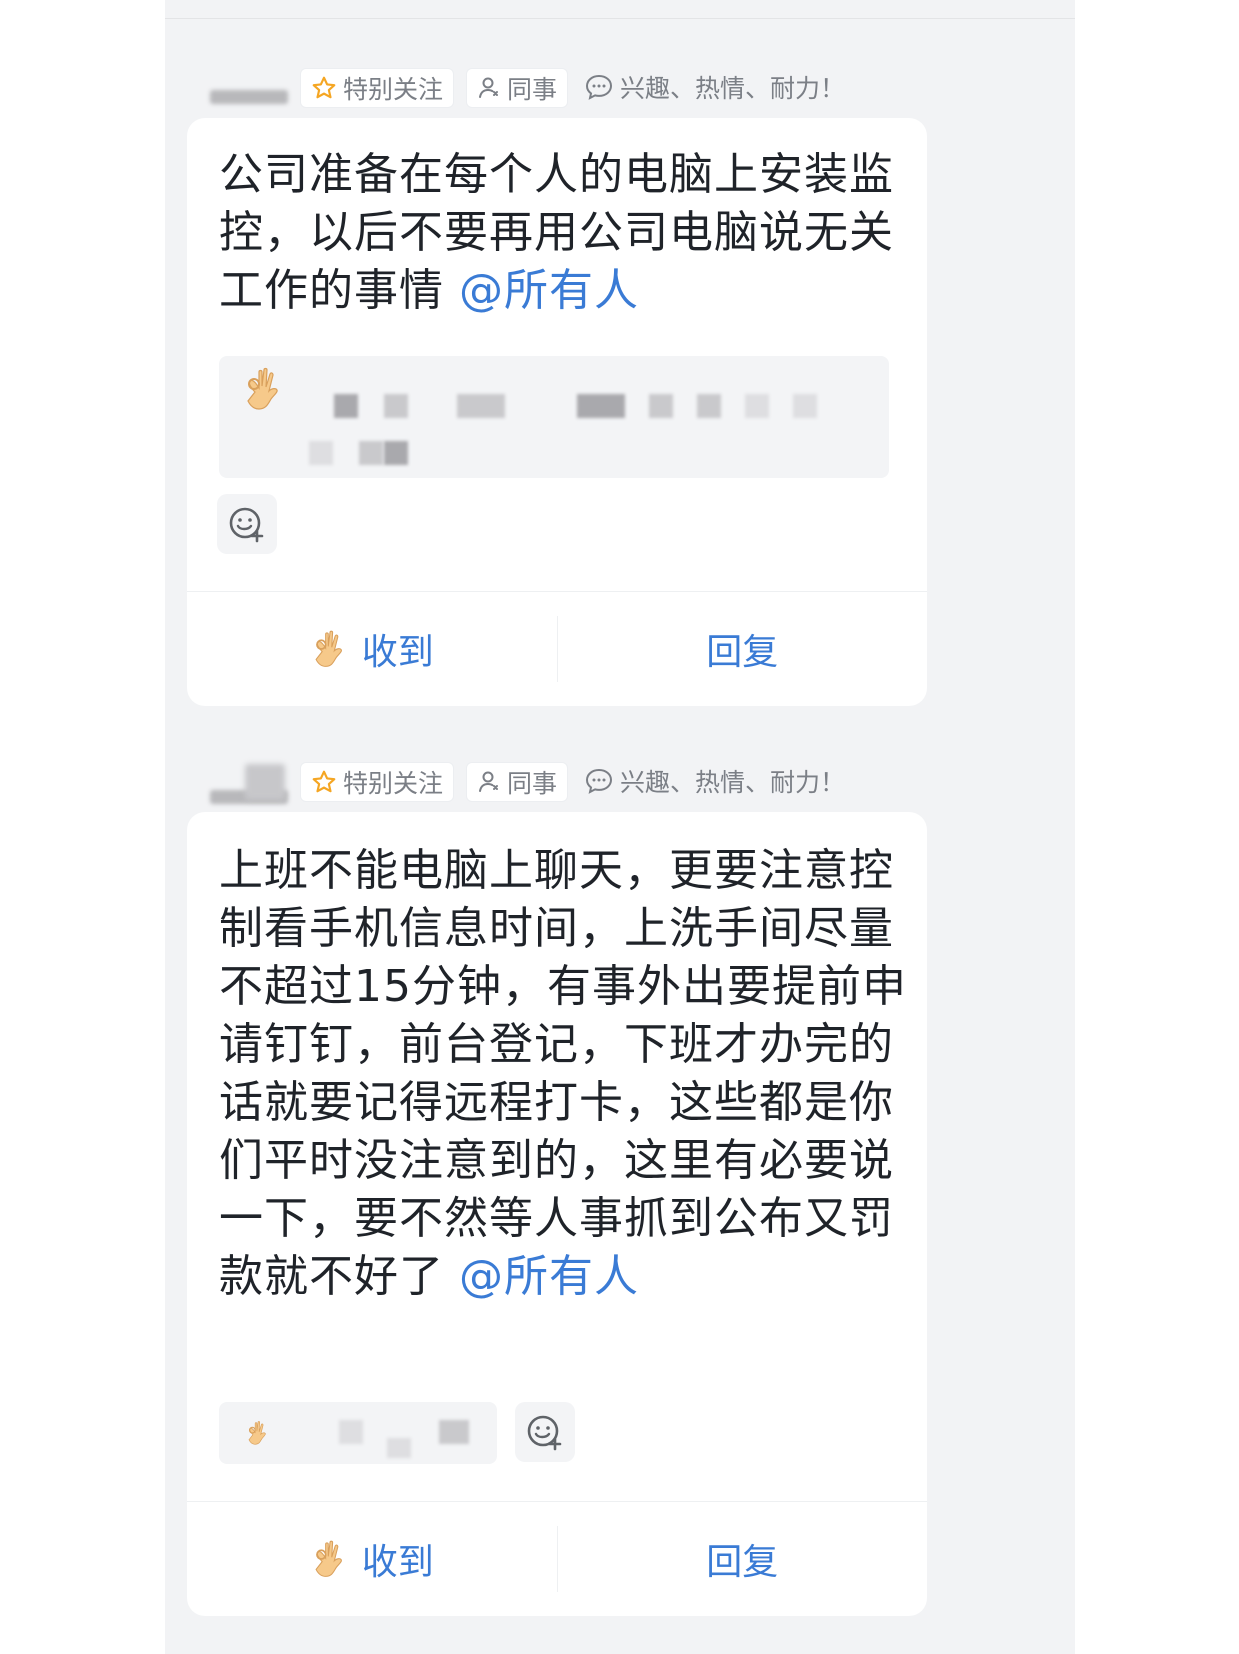  Describe the element at coordinates (564, 233) in the screenshot. I see `message-text: 公司准备在每个人的电脑上安装监控，以后不要再用公司电脑说无关工作的事情 @所有人` at that location.